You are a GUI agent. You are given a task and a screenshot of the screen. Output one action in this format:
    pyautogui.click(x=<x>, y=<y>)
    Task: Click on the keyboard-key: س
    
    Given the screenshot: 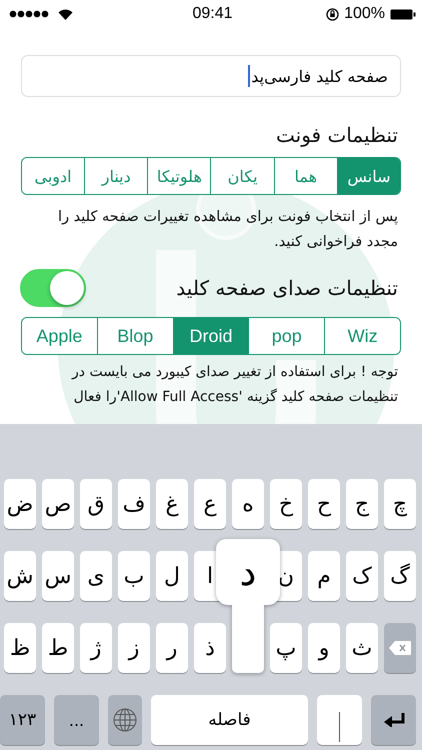 What is the action you would take?
    pyautogui.click(x=58, y=576)
    